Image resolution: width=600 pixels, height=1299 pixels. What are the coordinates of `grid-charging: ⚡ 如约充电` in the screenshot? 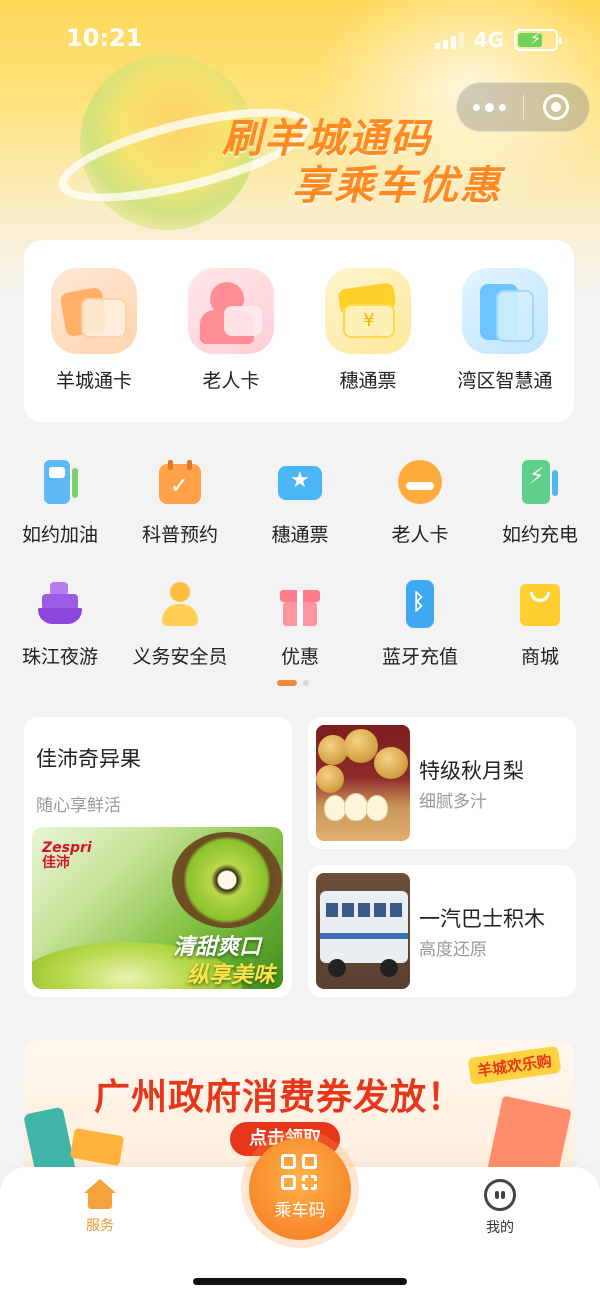 It's located at (540, 502).